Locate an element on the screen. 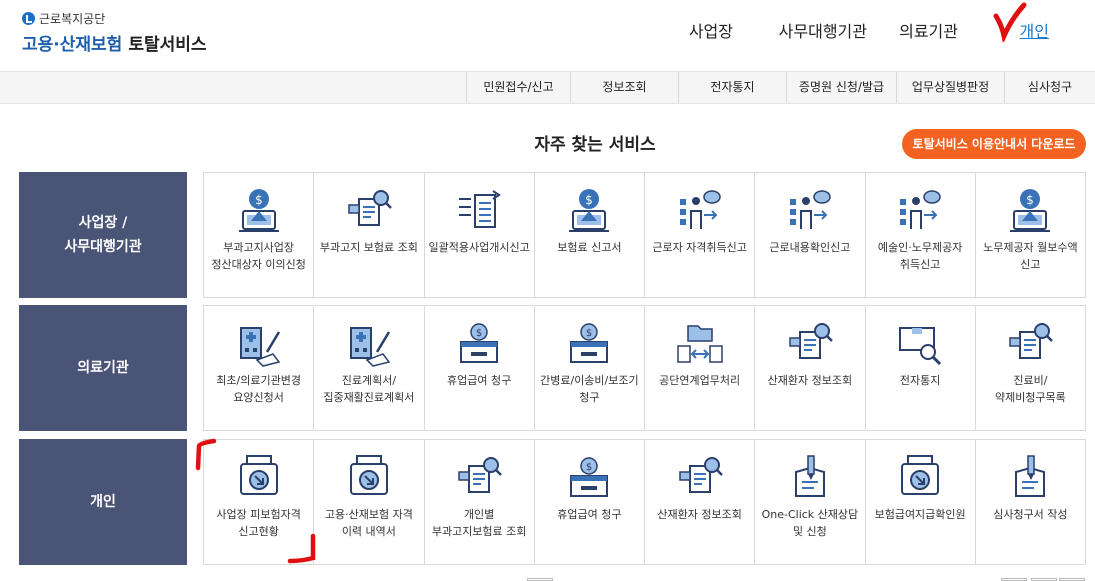  service-tile: $ 간병료/이송비/보조기 청구 is located at coordinates (589, 368).